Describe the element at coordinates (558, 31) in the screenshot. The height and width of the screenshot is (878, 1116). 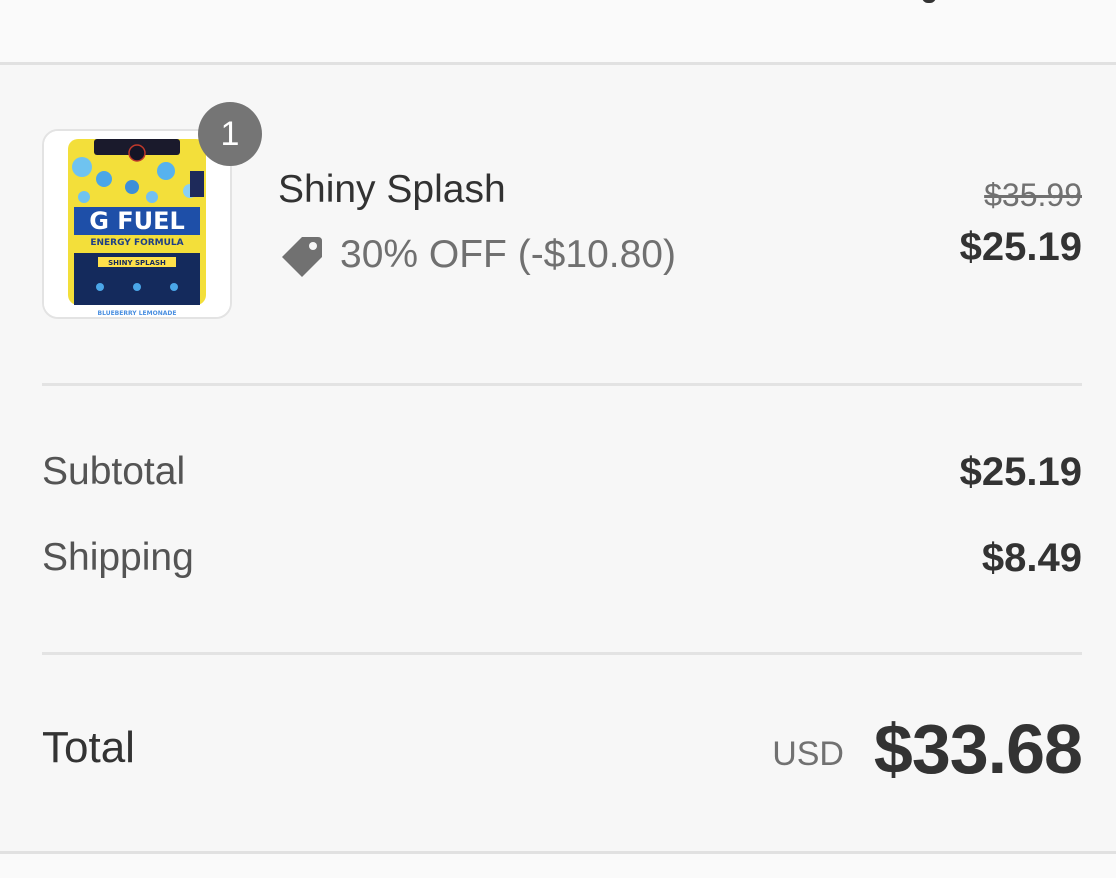
I see `previous-section-edge` at that location.